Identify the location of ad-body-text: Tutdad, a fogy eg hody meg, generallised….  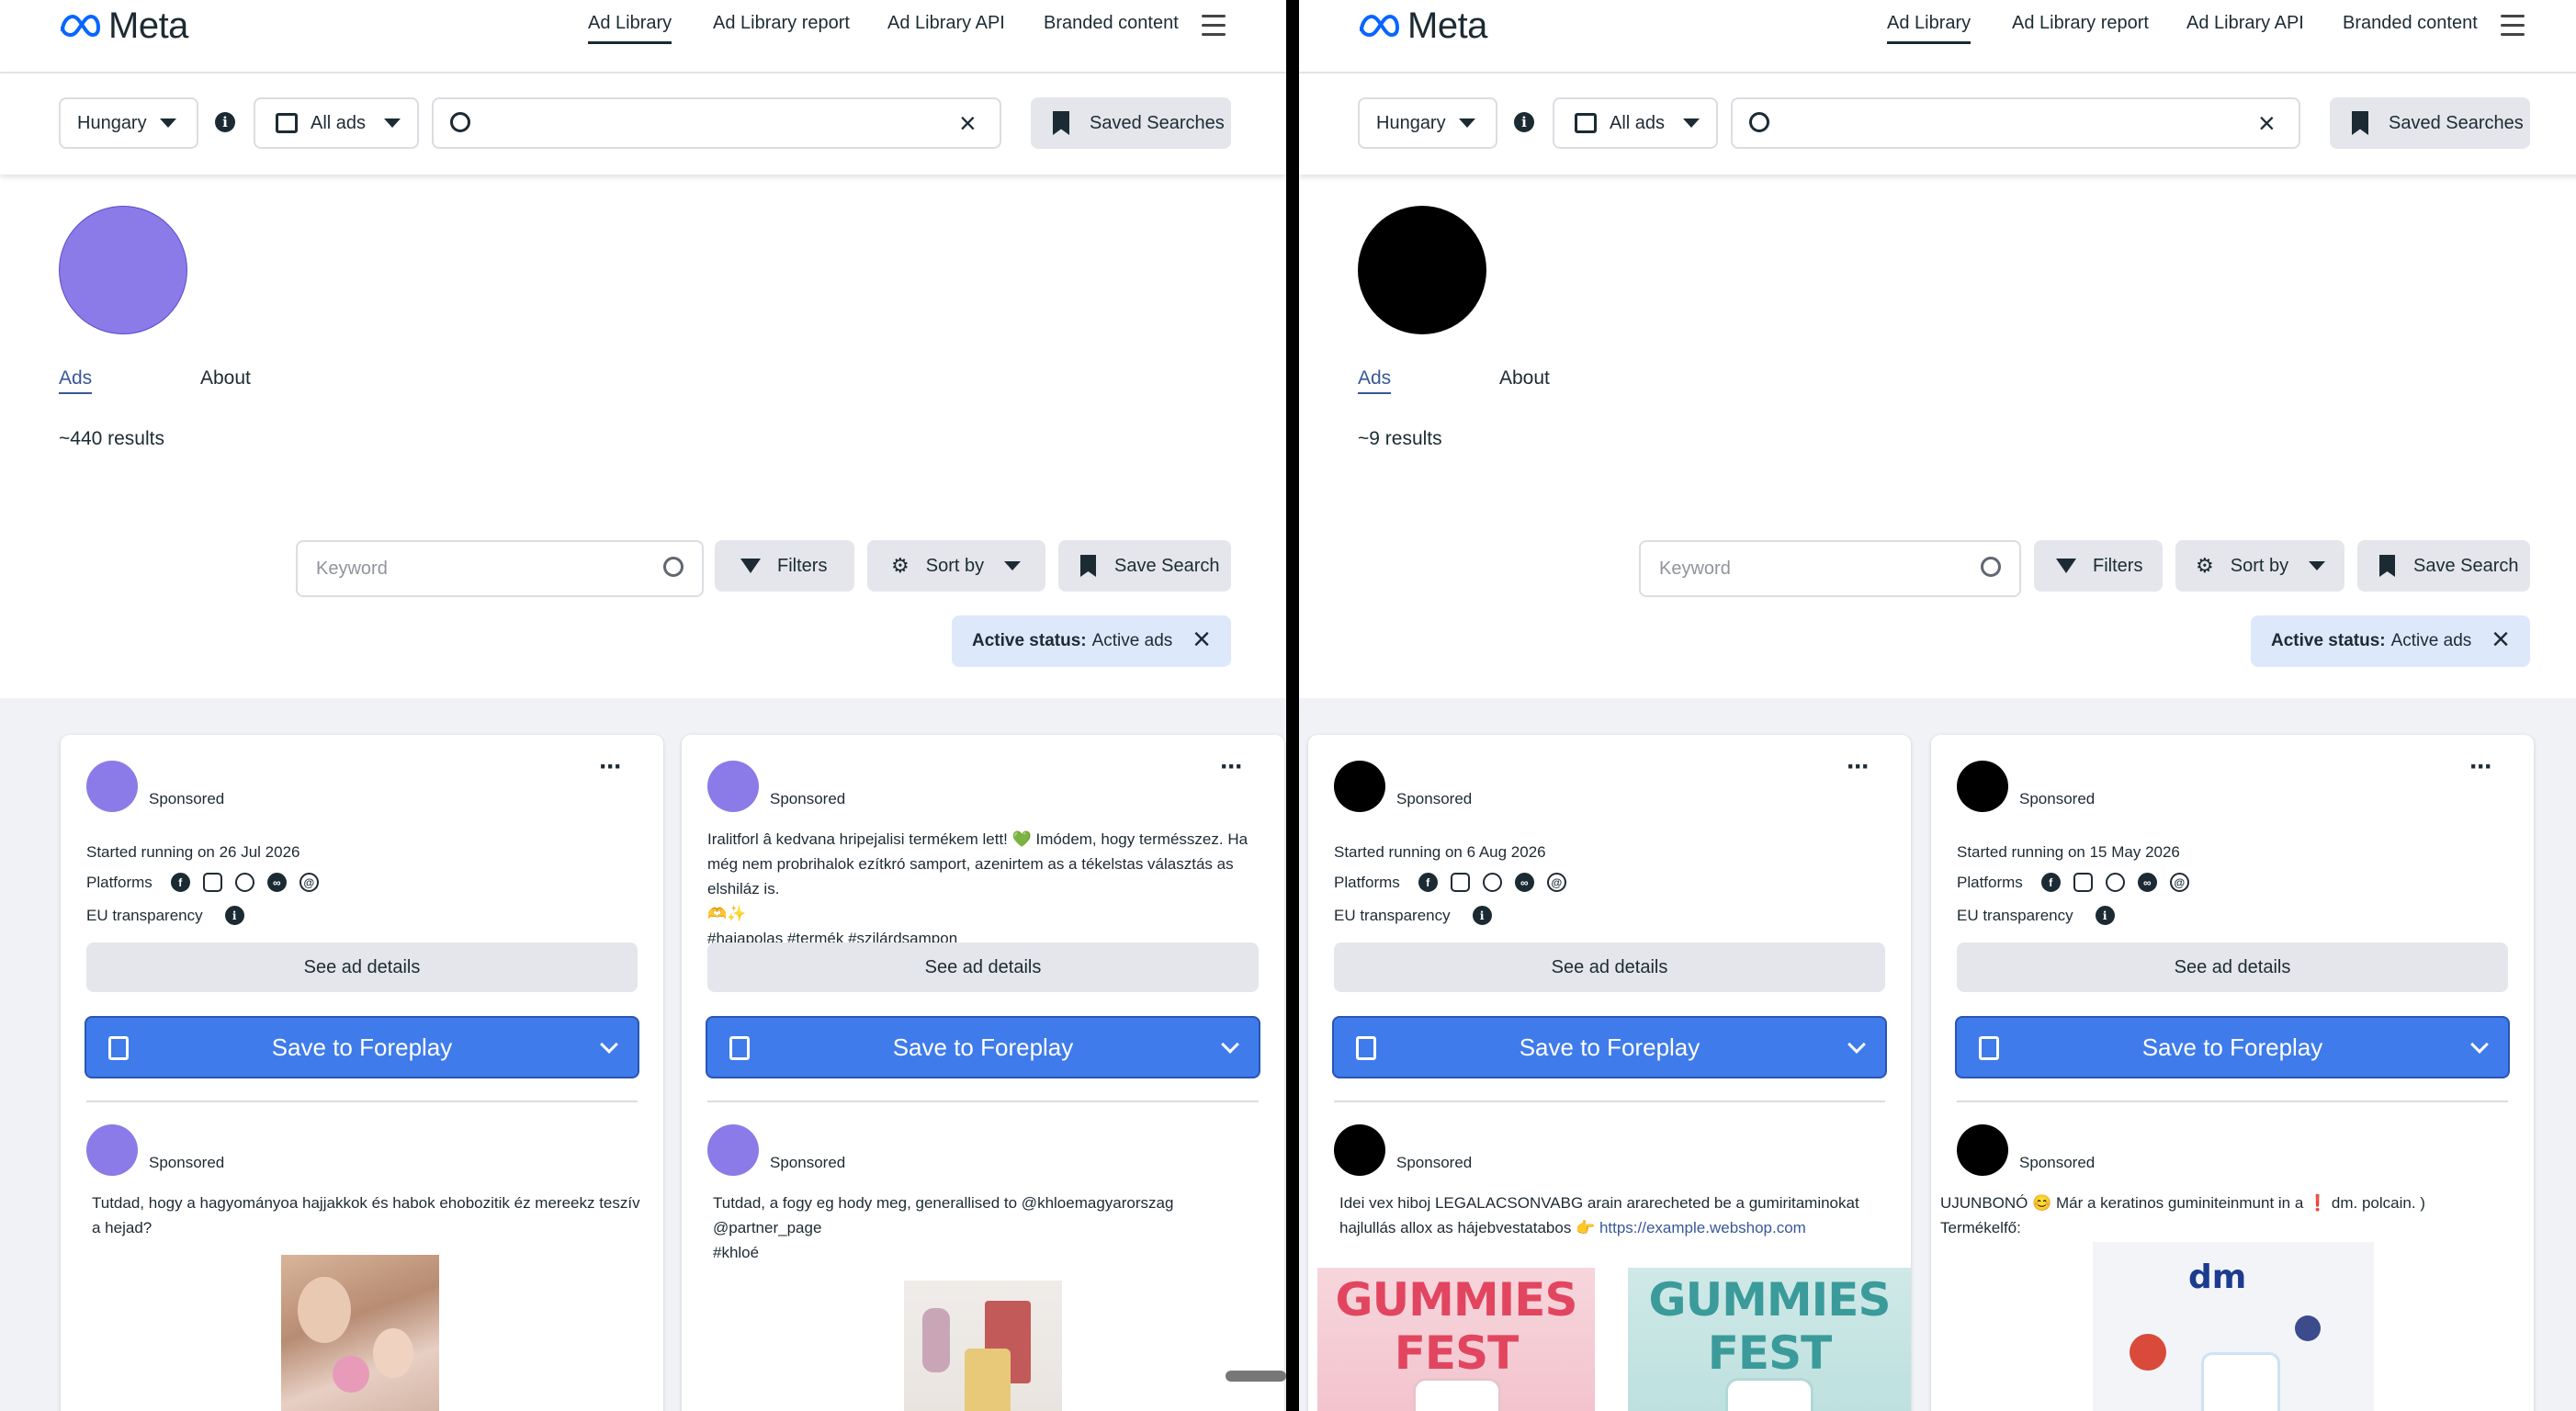
(993, 1228).